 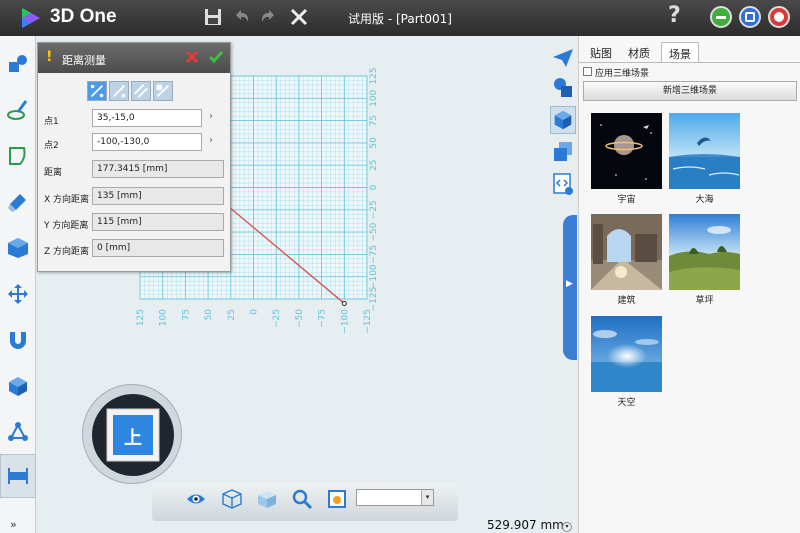 I want to click on right-icon-strip, so click(x=562, y=136).